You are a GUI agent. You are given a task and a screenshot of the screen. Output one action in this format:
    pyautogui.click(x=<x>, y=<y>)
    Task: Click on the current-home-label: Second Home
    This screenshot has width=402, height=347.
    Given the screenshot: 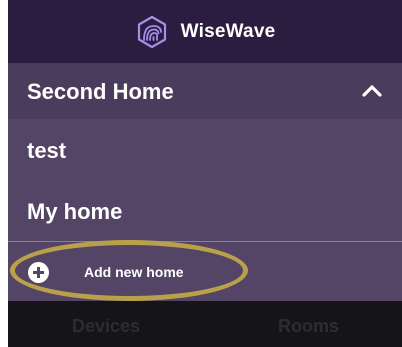 What is the action you would take?
    pyautogui.click(x=100, y=91)
    